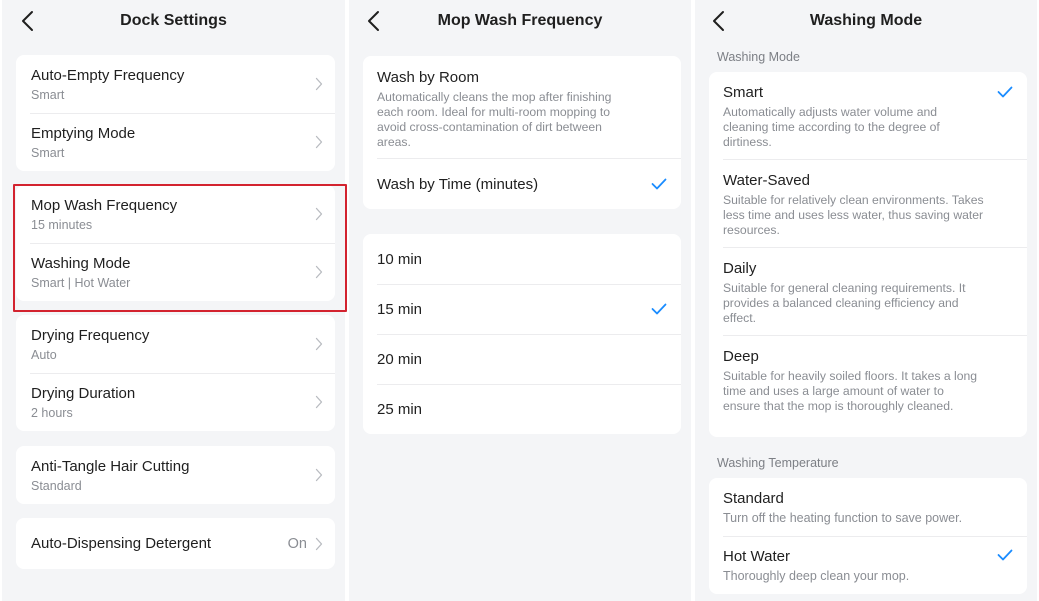  I want to click on time-options-card: 10 min 15 min 20 min 25 min, so click(522, 334).